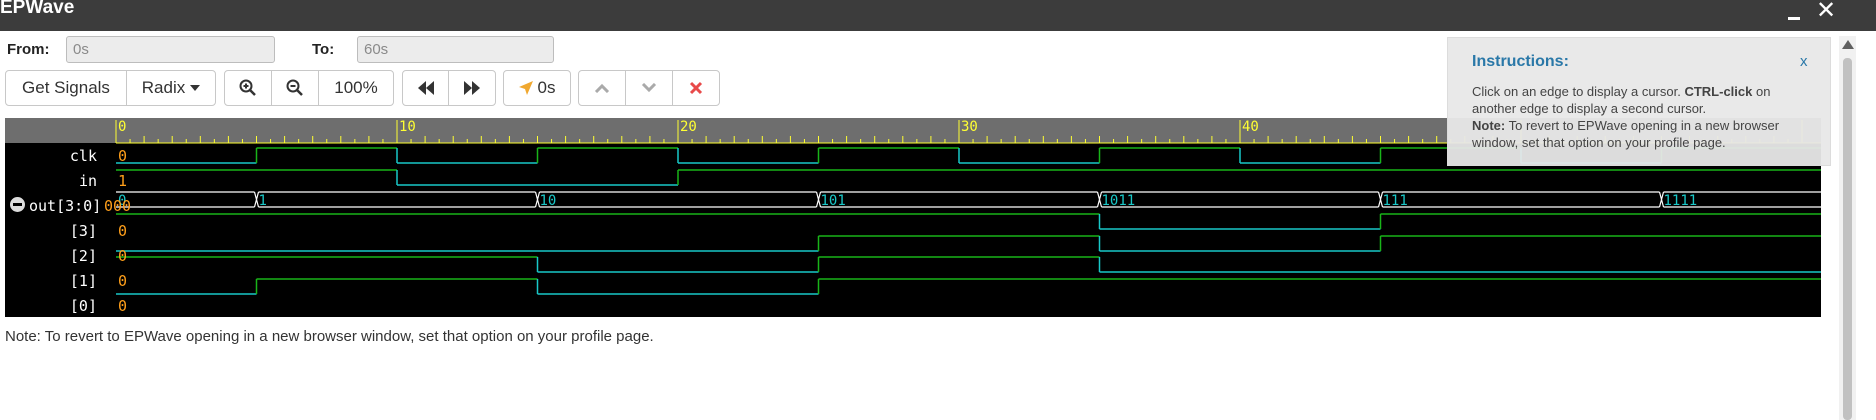 The image size is (1876, 420). I want to click on vertical-scrollbar, so click(1847, 228).